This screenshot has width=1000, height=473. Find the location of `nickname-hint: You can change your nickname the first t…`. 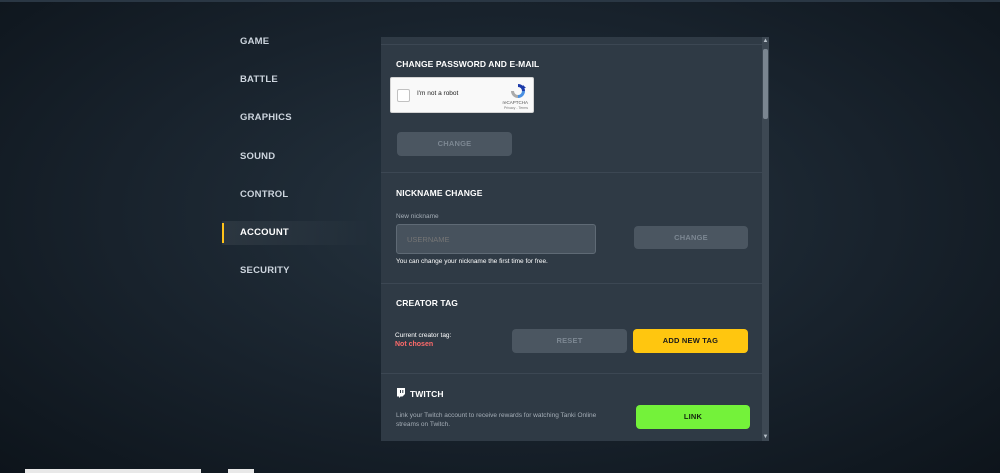

nickname-hint: You can change your nickname the first t… is located at coordinates (472, 261).